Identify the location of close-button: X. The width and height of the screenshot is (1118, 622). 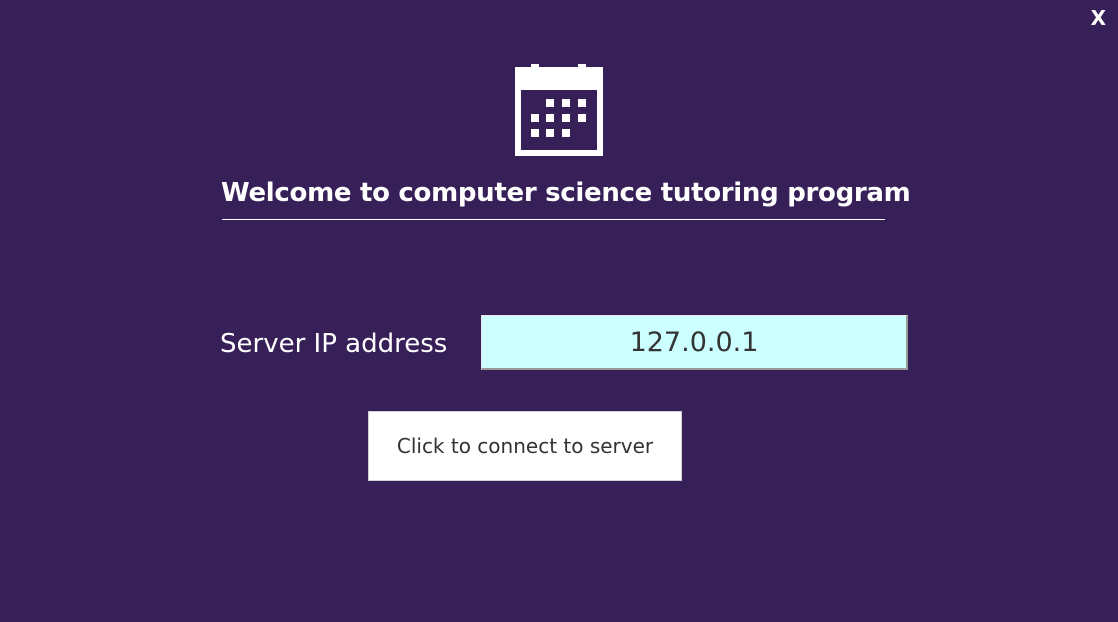
(1098, 18).